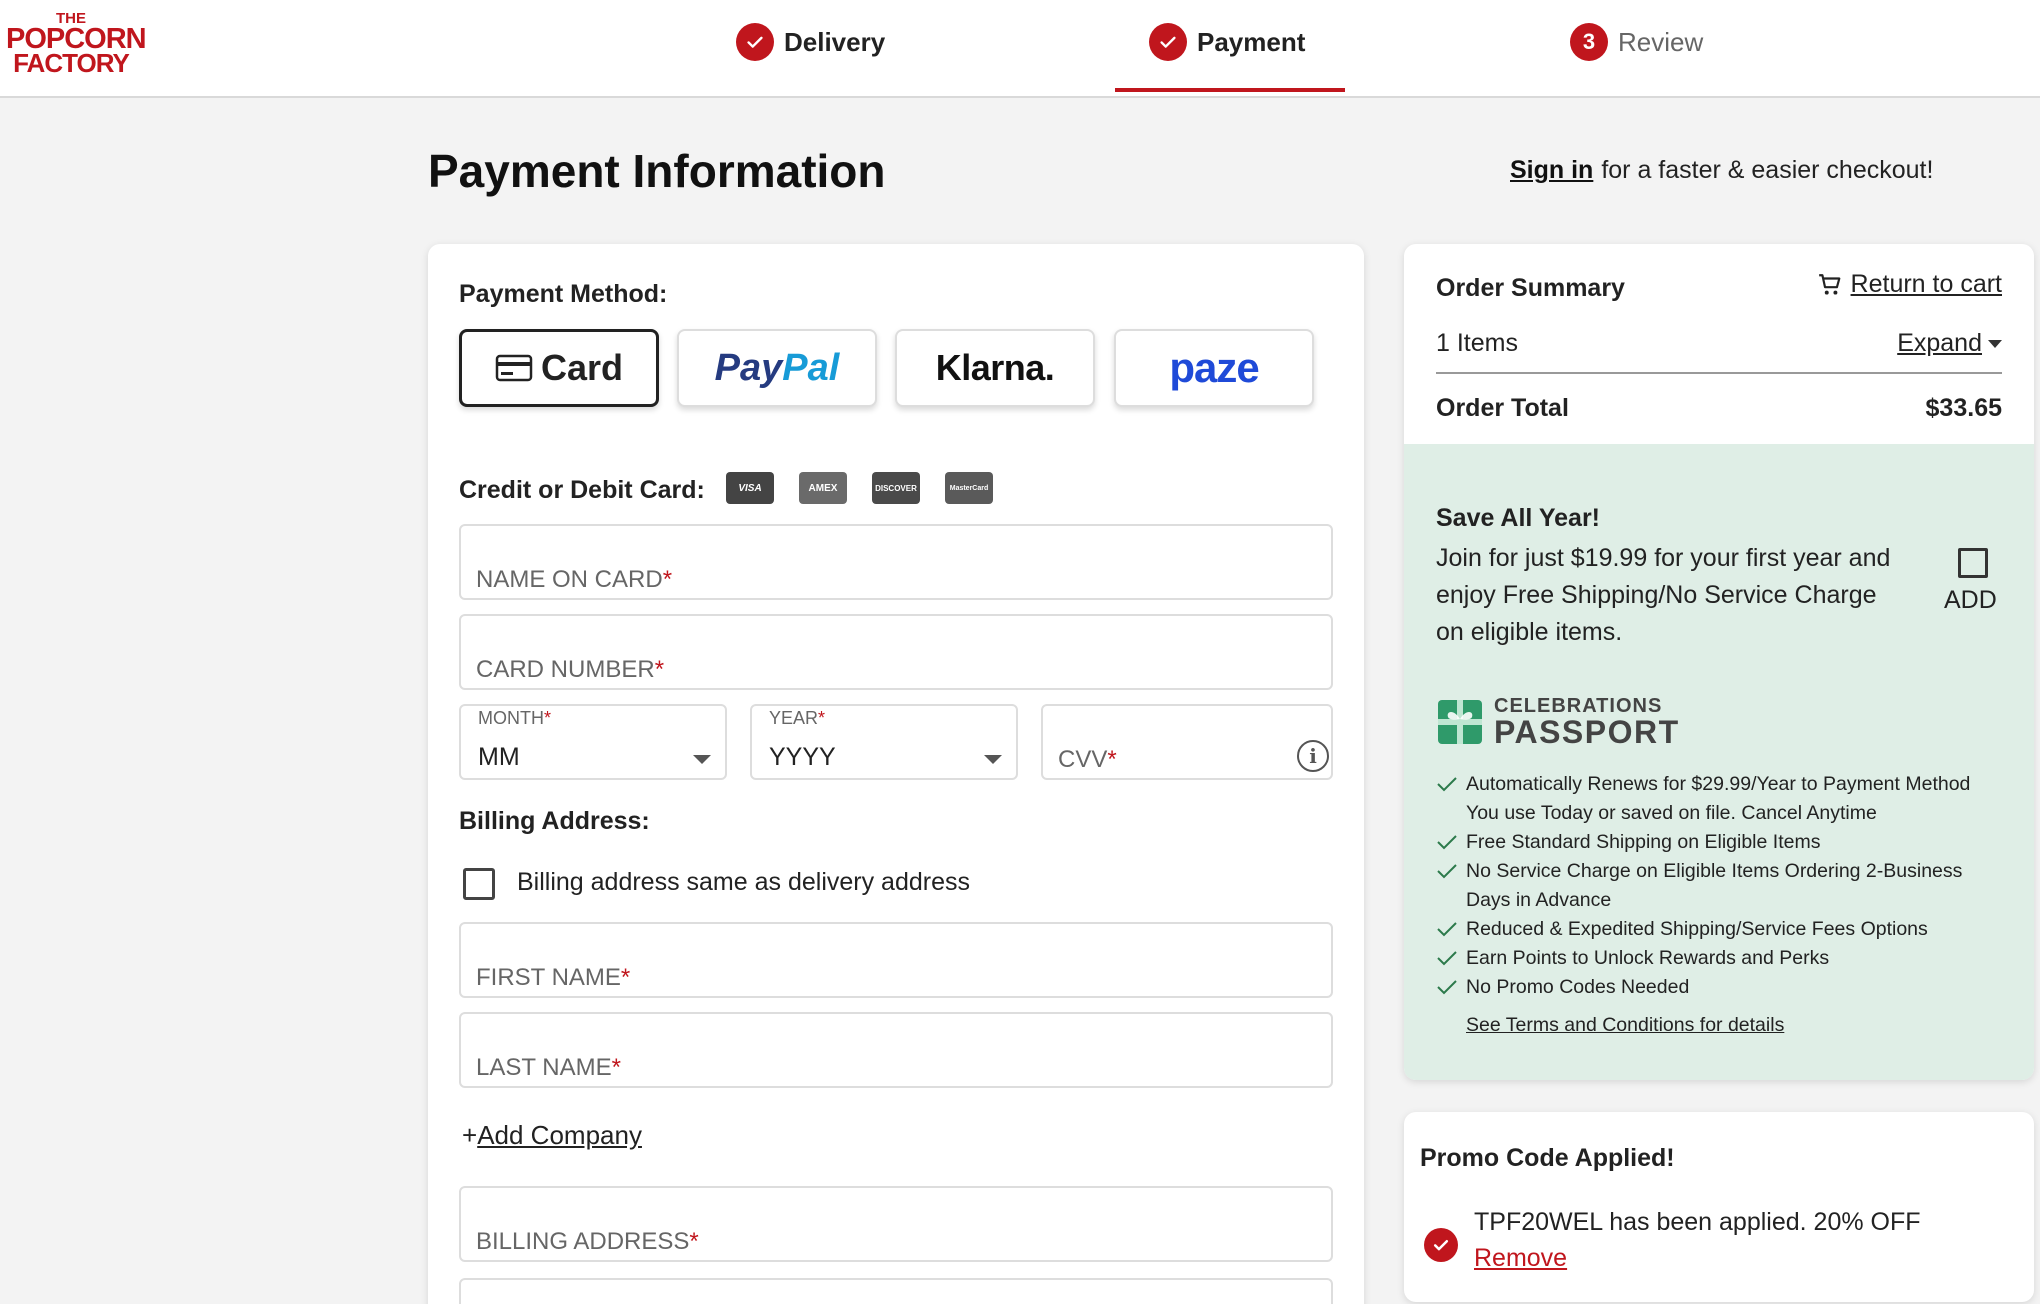  Describe the element at coordinates (1558, 722) in the screenshot. I see `celebrations-passport-logo: CELEBRATIONS PASSPORT` at that location.